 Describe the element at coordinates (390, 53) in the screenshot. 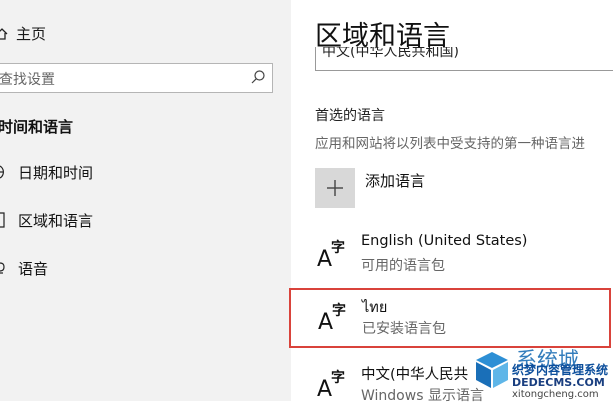

I see `country-region-value: 中文(中华人民共和国)` at that location.